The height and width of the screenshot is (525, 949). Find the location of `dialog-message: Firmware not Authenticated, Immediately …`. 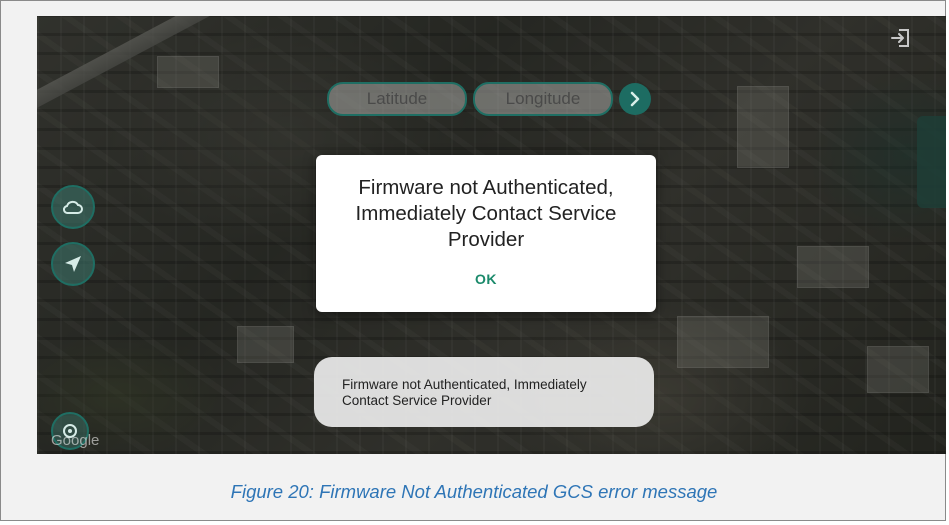

dialog-message: Firmware not Authenticated, Immediately … is located at coordinates (486, 213).